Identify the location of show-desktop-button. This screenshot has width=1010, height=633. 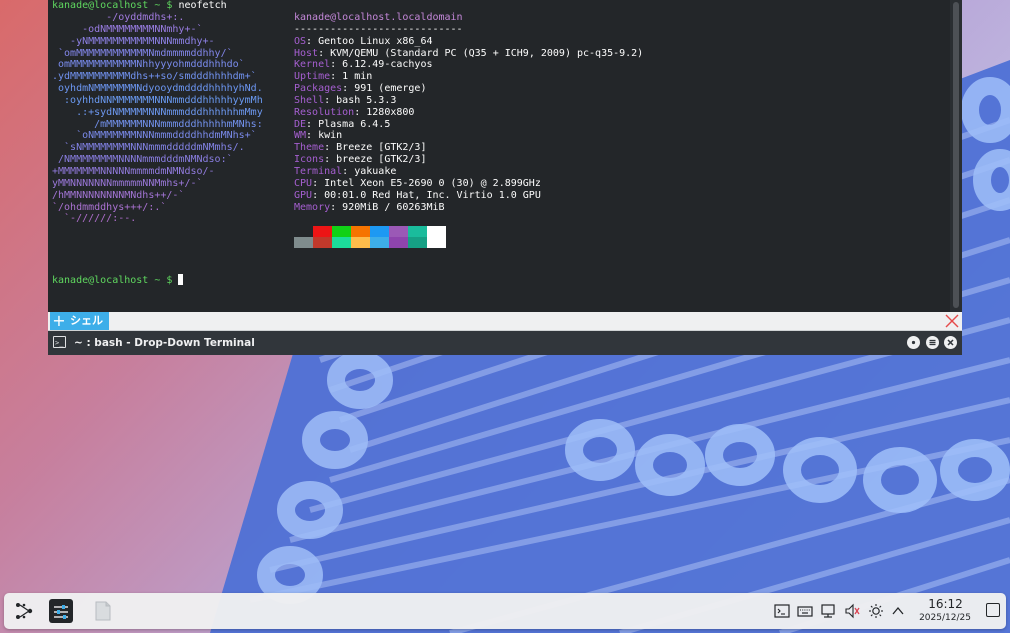
(993, 610).